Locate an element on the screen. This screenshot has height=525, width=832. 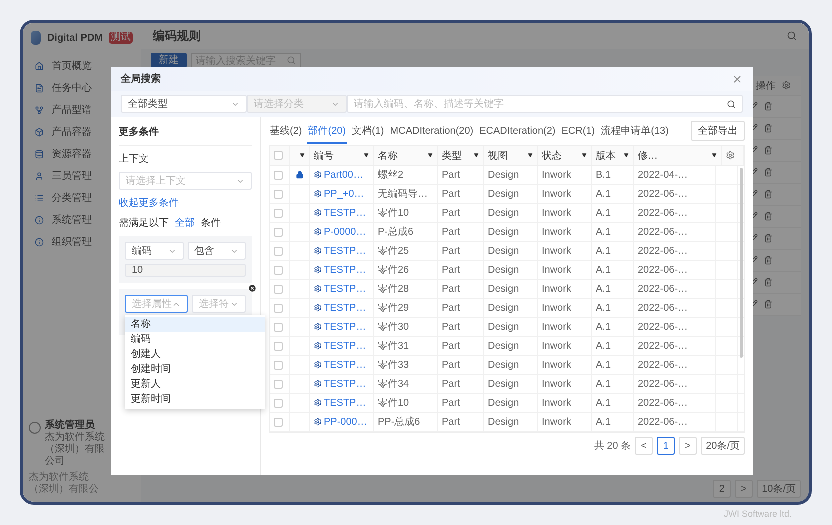
nav-label: 产品容器 is located at coordinates (72, 132).